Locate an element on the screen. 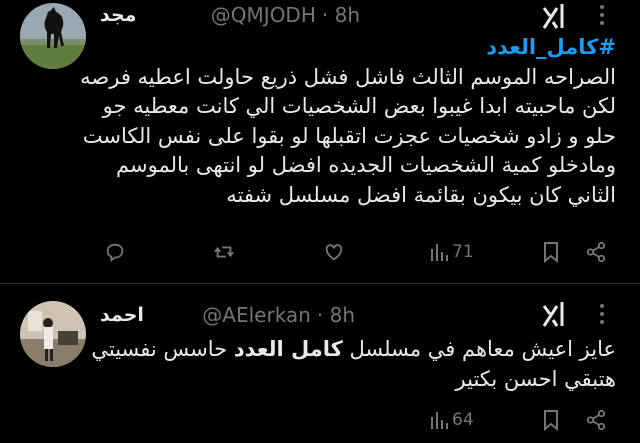 This screenshot has width=640, height=443. tweet-actions: 71 is located at coordinates (320, 256).